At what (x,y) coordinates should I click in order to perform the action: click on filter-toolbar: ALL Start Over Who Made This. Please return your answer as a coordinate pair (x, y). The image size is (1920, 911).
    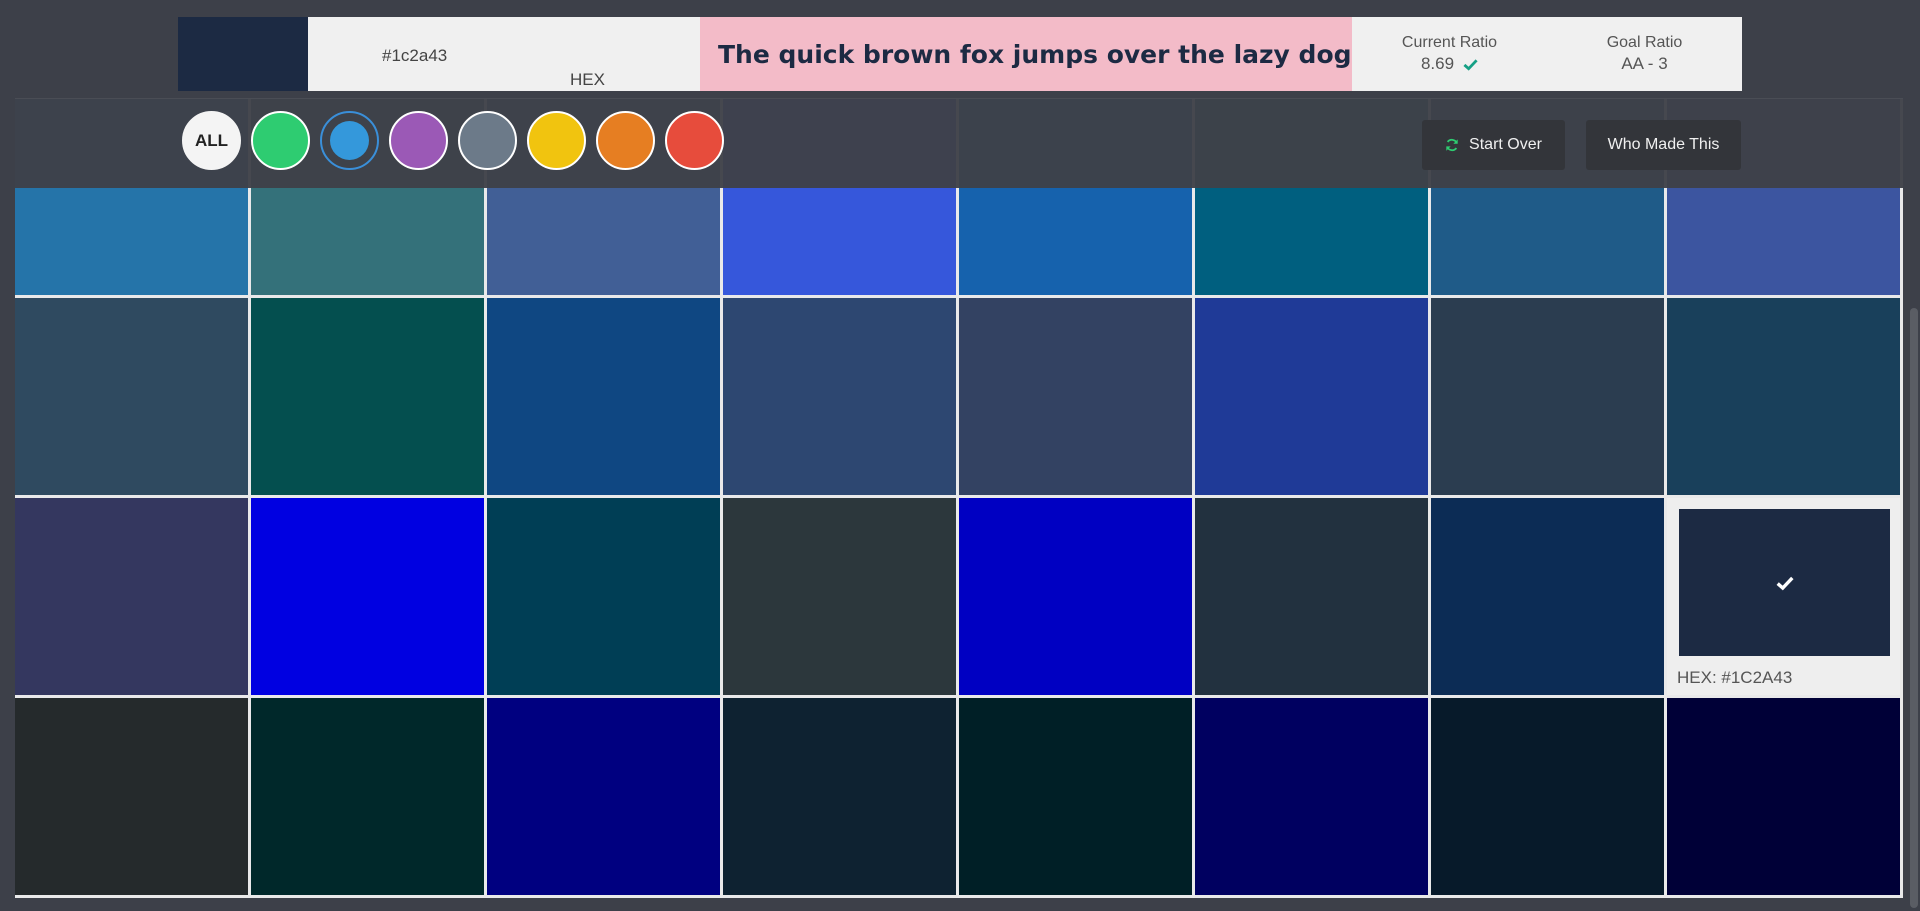
    Looking at the image, I should click on (959, 143).